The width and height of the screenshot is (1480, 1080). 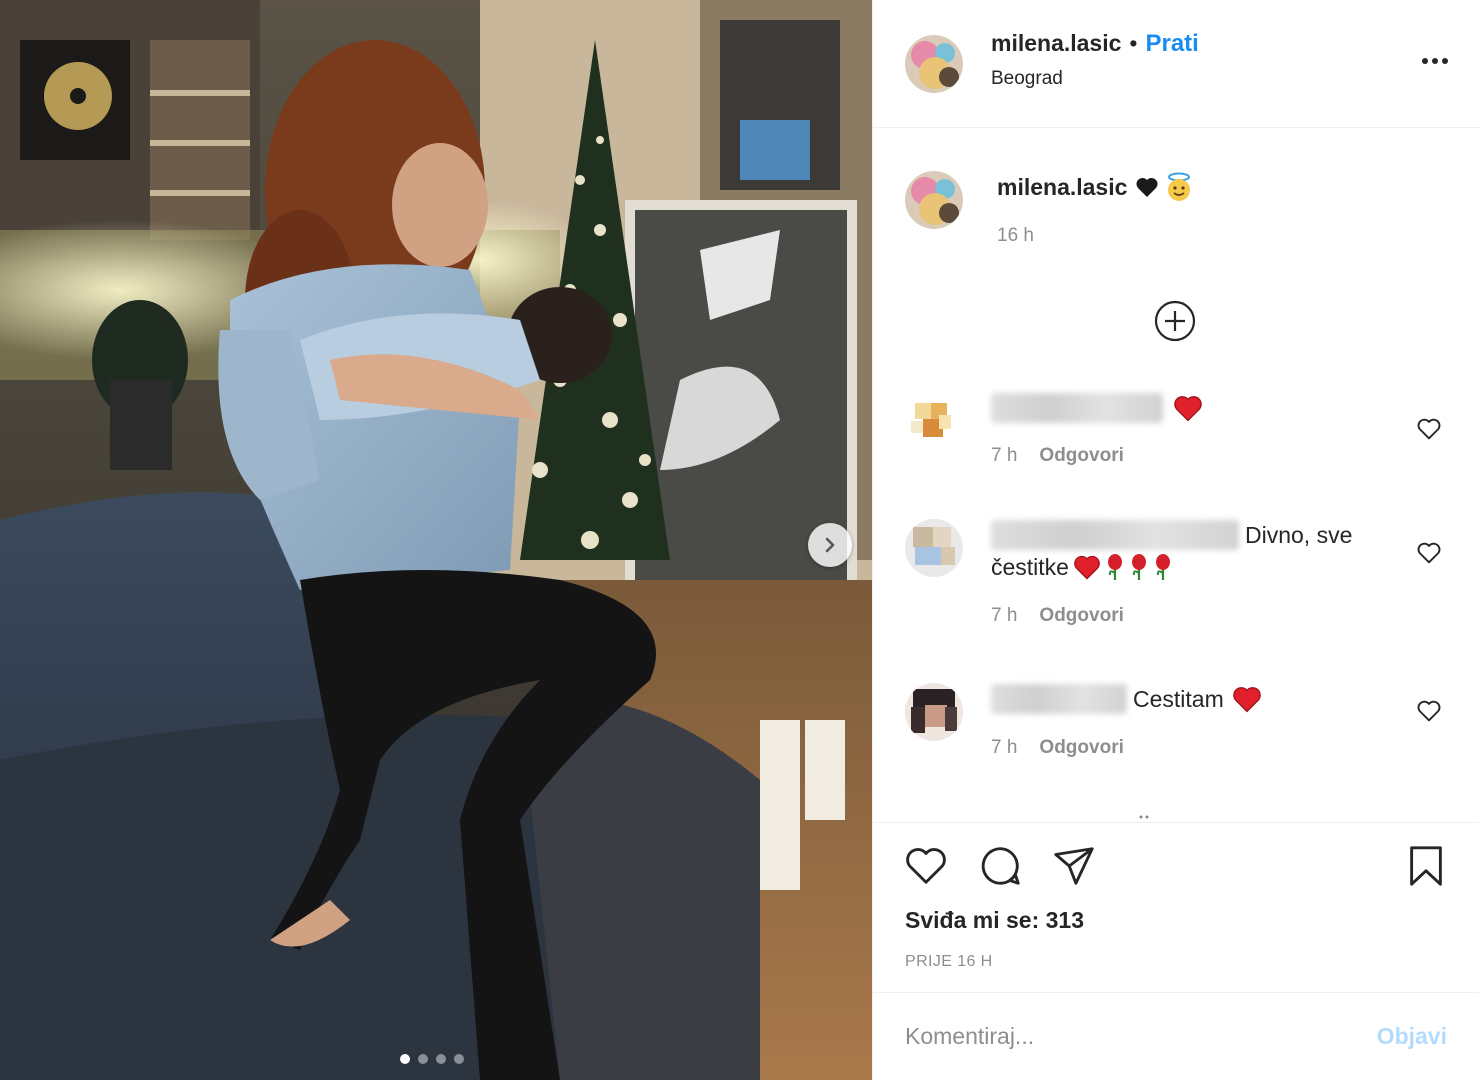 I want to click on caption-body: milena.lasic 16 h, so click(x=1096, y=209).